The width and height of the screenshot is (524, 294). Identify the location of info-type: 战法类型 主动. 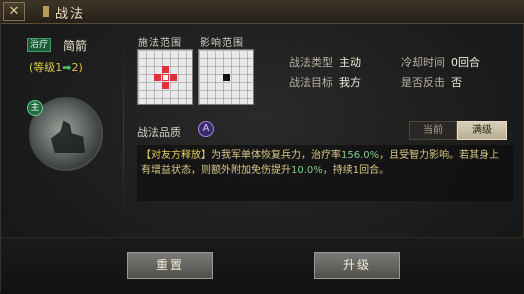
(325, 62).